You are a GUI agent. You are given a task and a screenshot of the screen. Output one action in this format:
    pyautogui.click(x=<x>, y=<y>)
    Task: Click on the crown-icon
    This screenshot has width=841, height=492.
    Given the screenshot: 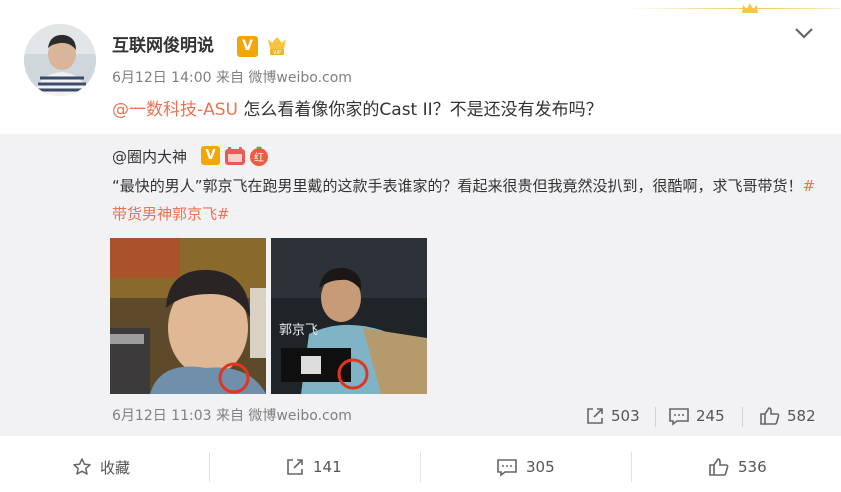 What is the action you would take?
    pyautogui.click(x=750, y=8)
    